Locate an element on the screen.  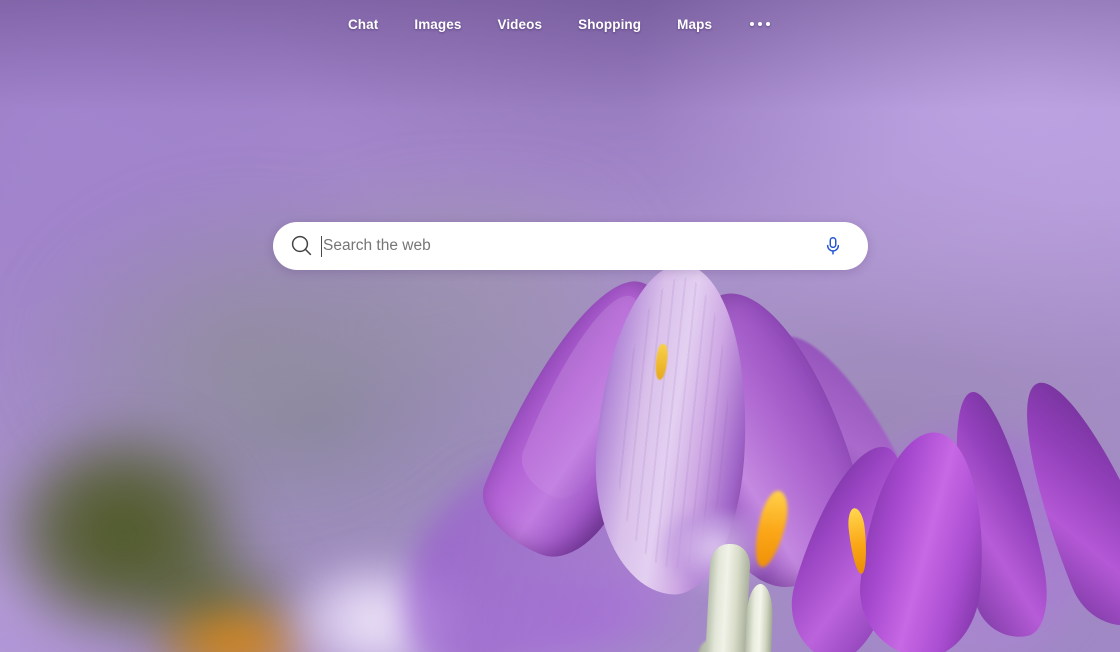
crocus-flower-right is located at coordinates (948, 509).